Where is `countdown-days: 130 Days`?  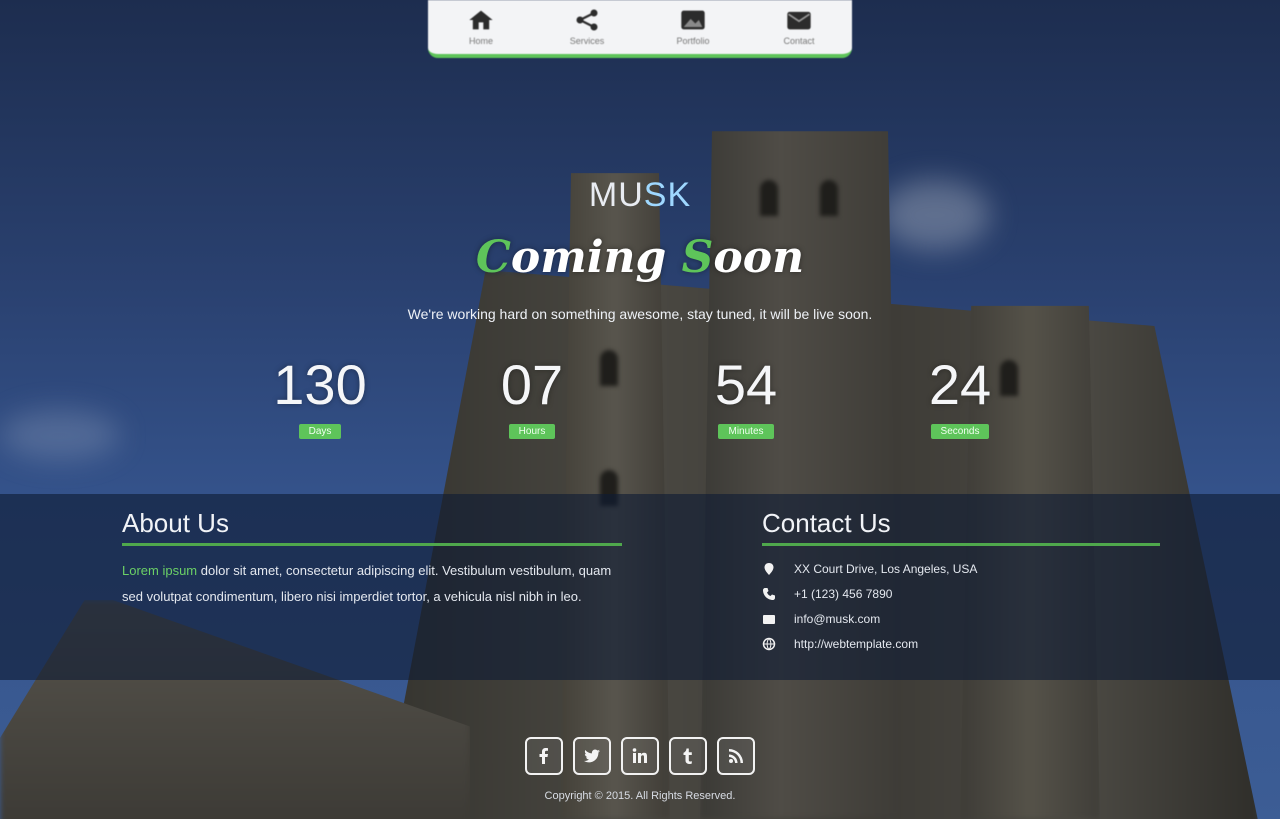 countdown-days: 130 Days is located at coordinates (320, 395).